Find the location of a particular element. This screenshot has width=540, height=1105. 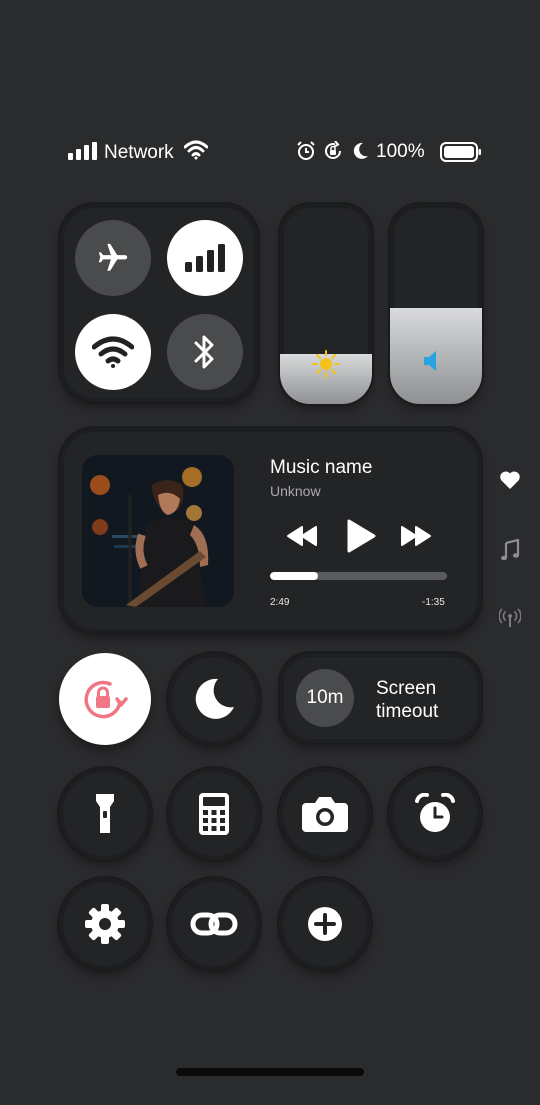

camera-icon is located at coordinates (325, 814).